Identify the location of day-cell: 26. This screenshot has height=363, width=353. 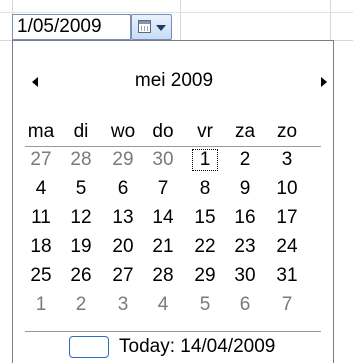
(81, 276).